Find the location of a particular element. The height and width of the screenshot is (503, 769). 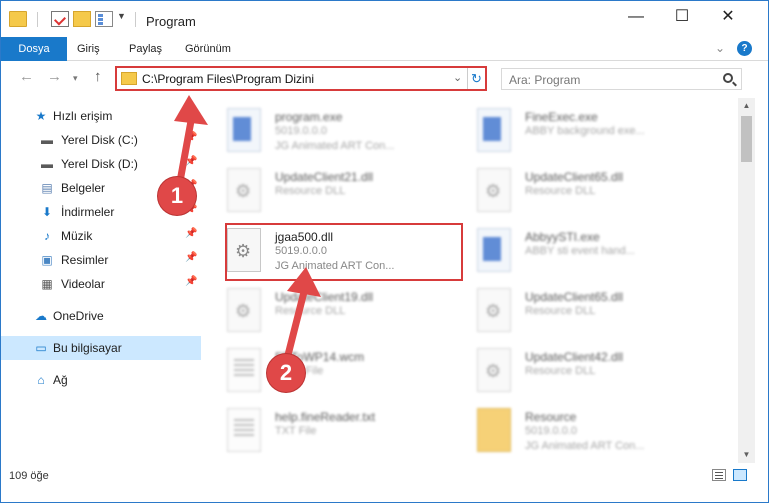

arrow-2-head is located at coordinates (304, 282).